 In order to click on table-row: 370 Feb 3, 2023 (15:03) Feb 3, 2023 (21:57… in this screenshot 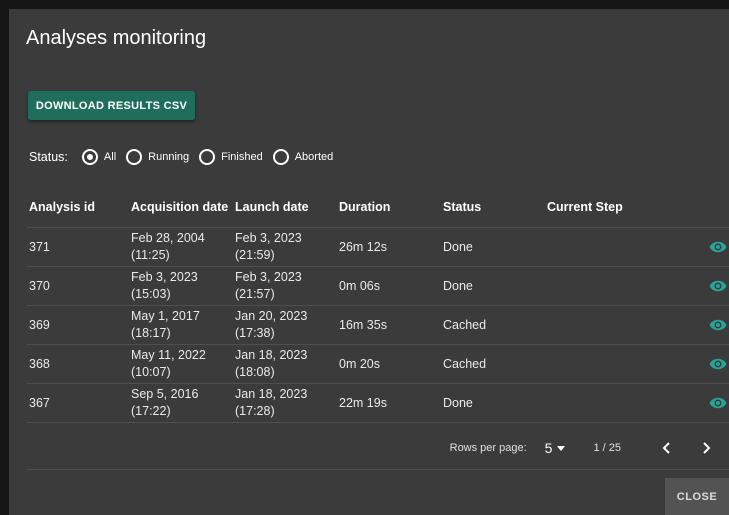, I will do `click(378, 286)`.